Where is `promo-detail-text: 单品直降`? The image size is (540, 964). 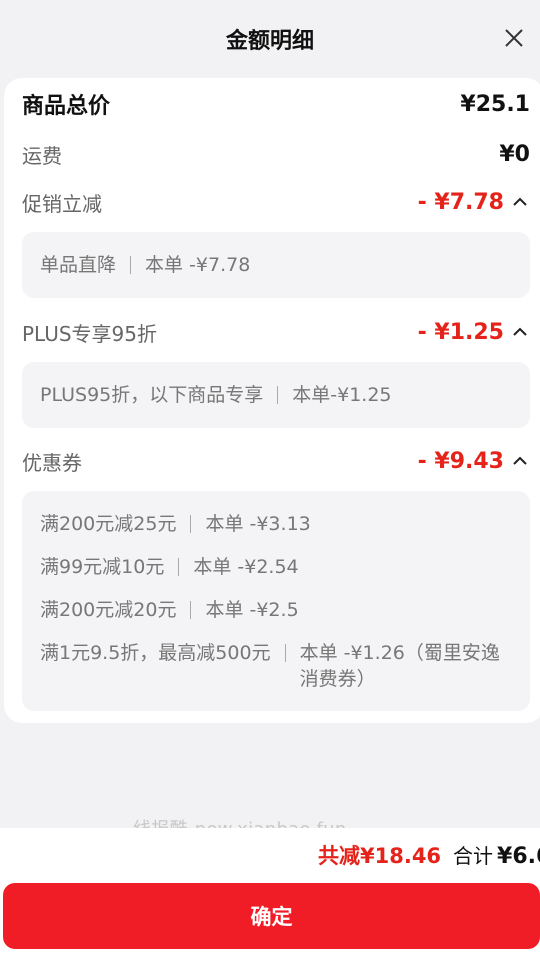 promo-detail-text: 单品直降 is located at coordinates (78, 265).